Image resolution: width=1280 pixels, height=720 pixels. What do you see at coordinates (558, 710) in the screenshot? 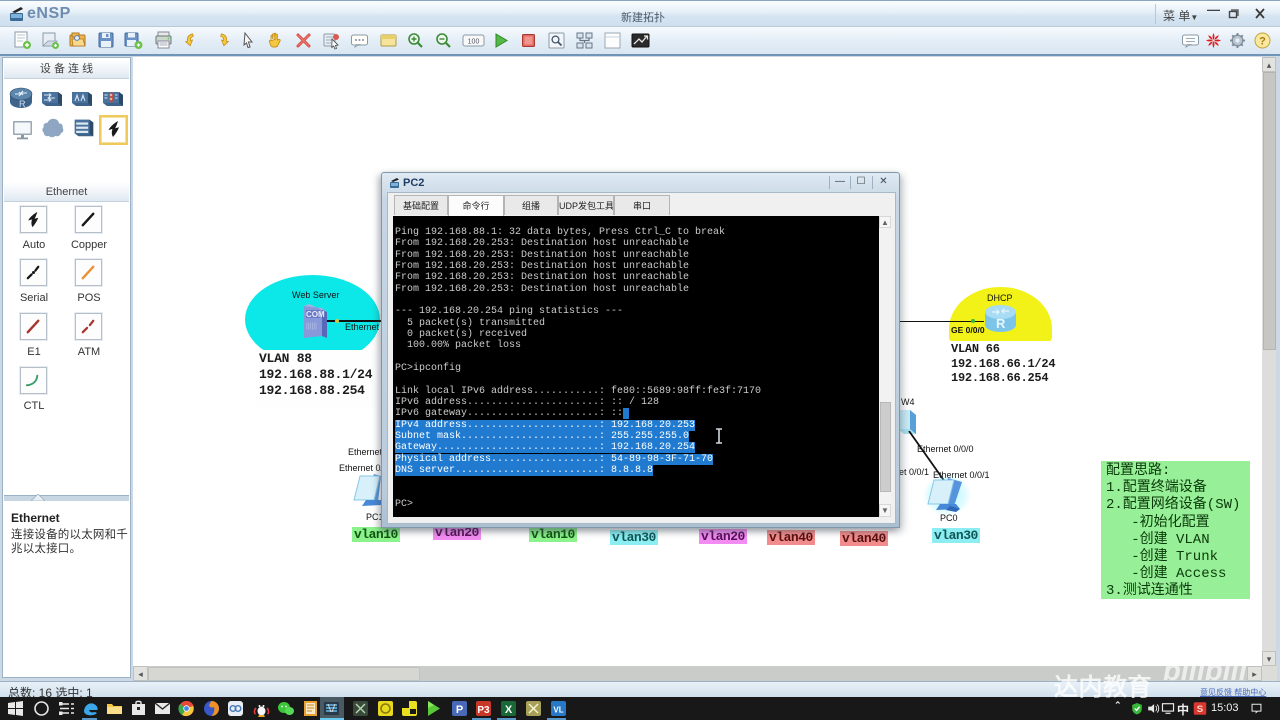
I see `svg-text: VL` at bounding box center [558, 710].